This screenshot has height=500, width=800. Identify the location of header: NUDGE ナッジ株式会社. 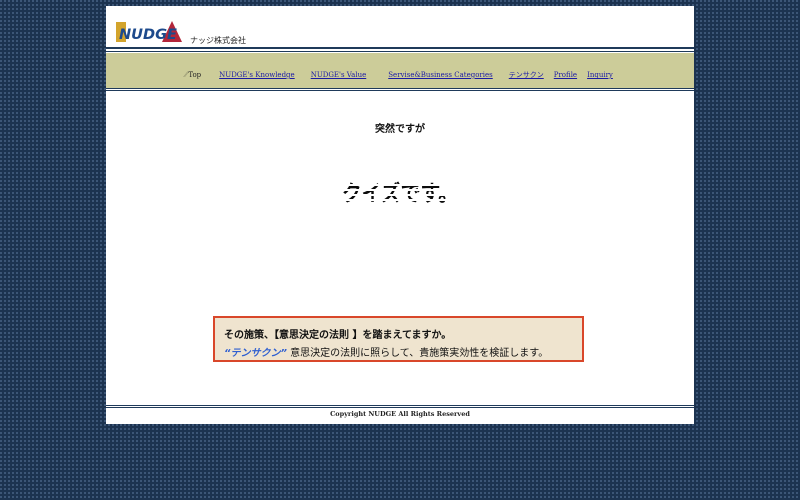
(400, 27).